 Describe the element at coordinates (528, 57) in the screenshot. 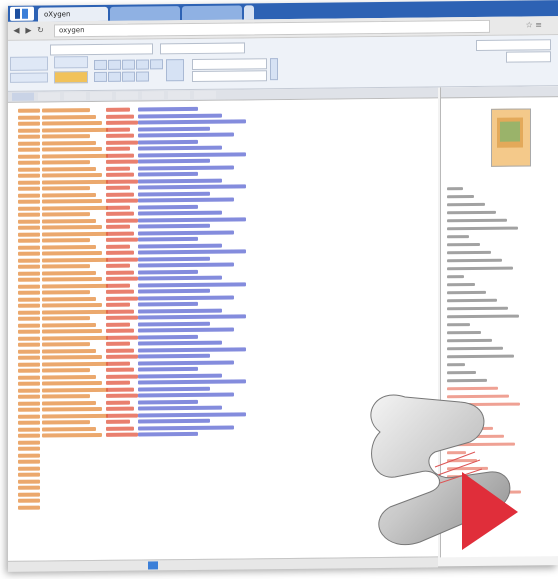

I see `toolbar-right-buttons` at that location.